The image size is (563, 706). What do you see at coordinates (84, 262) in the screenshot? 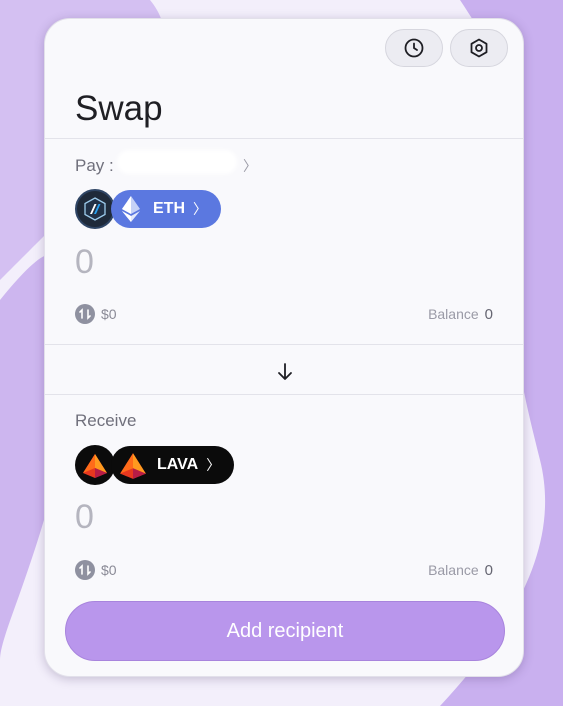
I see `pay-amount-input: 0` at bounding box center [84, 262].